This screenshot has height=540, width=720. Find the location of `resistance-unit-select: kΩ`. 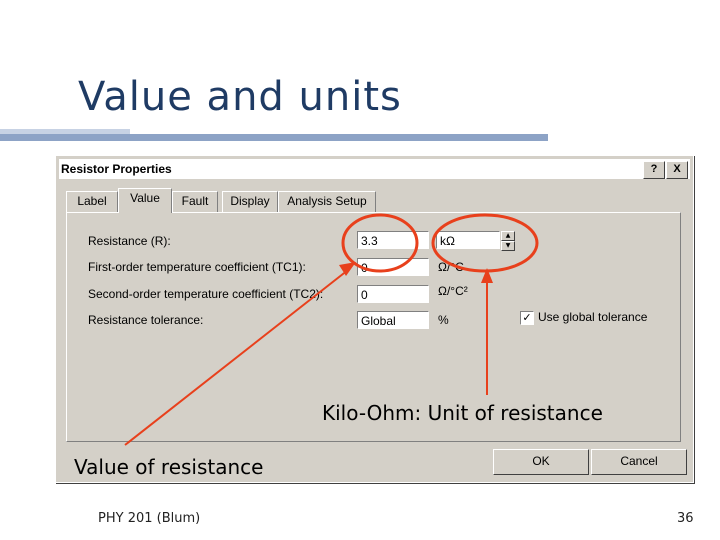

resistance-unit-select: kΩ is located at coordinates (468, 240).